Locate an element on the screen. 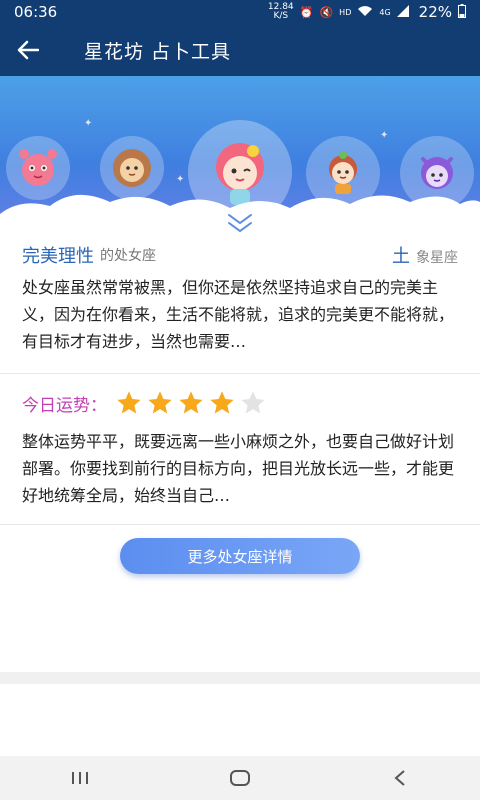  zodiac-sign-label: 的处女座 is located at coordinates (128, 256).